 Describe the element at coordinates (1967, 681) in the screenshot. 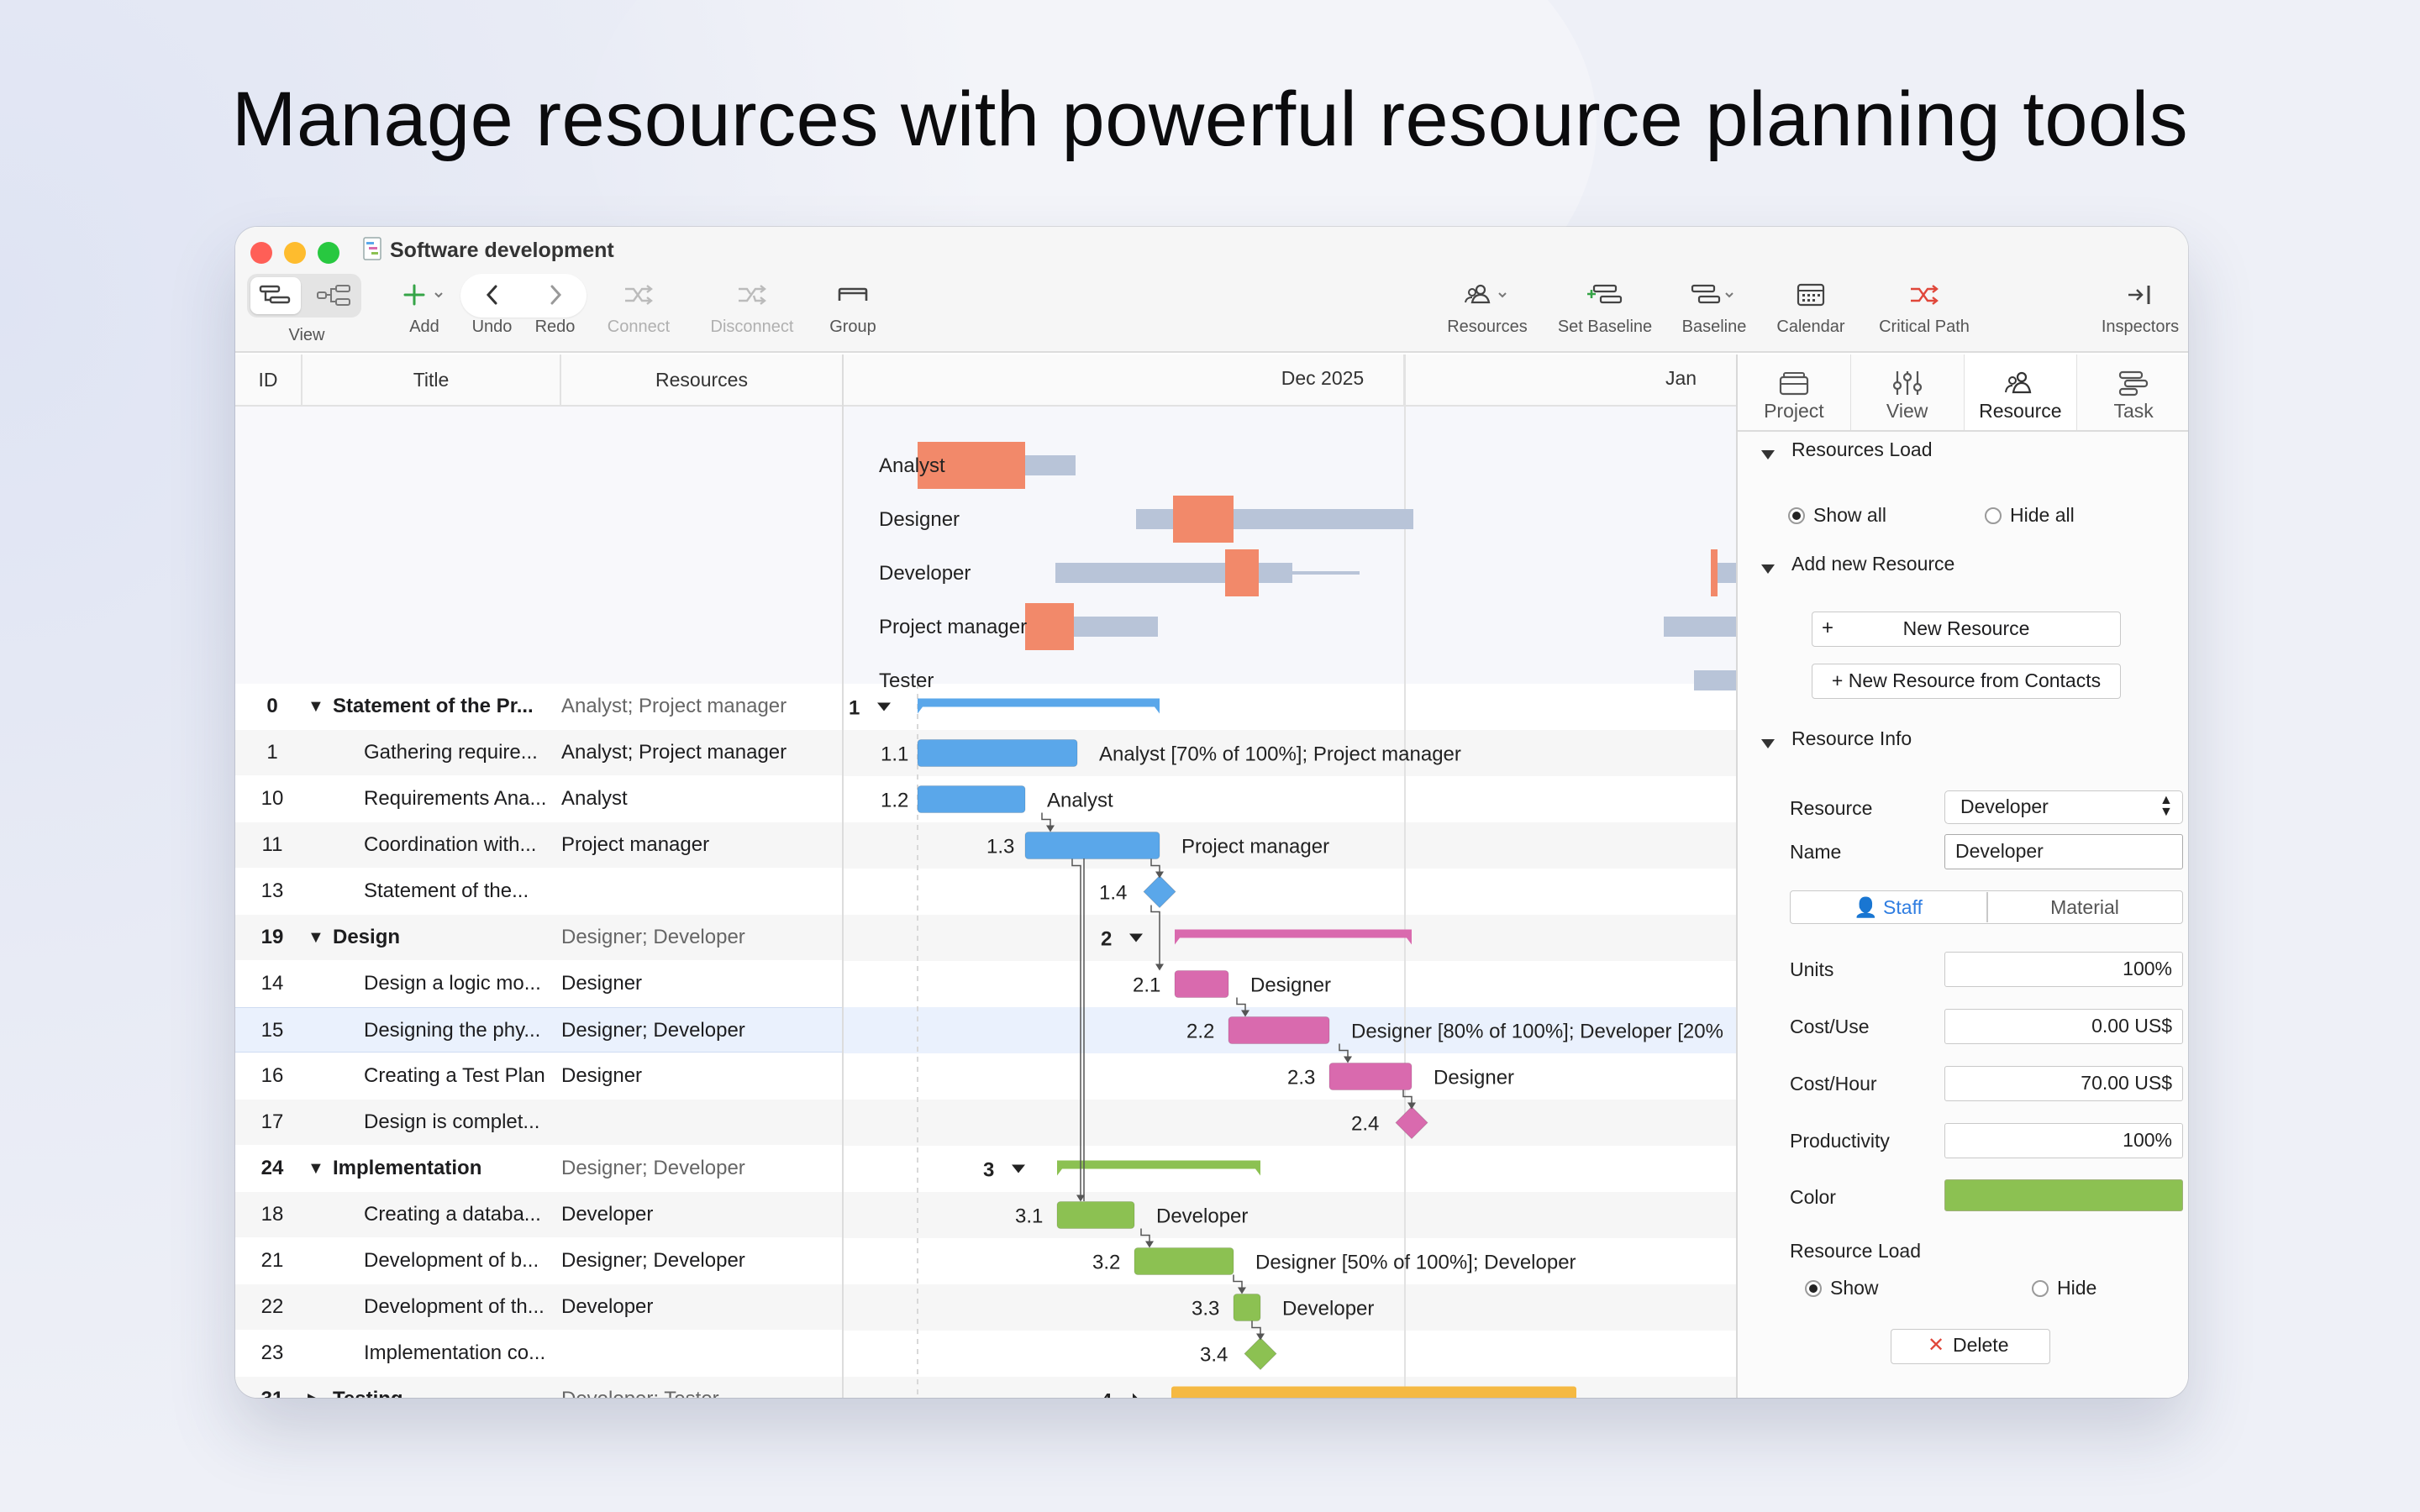

I see `new-resource-from-contacts-button: + New Resource from Contacts` at that location.